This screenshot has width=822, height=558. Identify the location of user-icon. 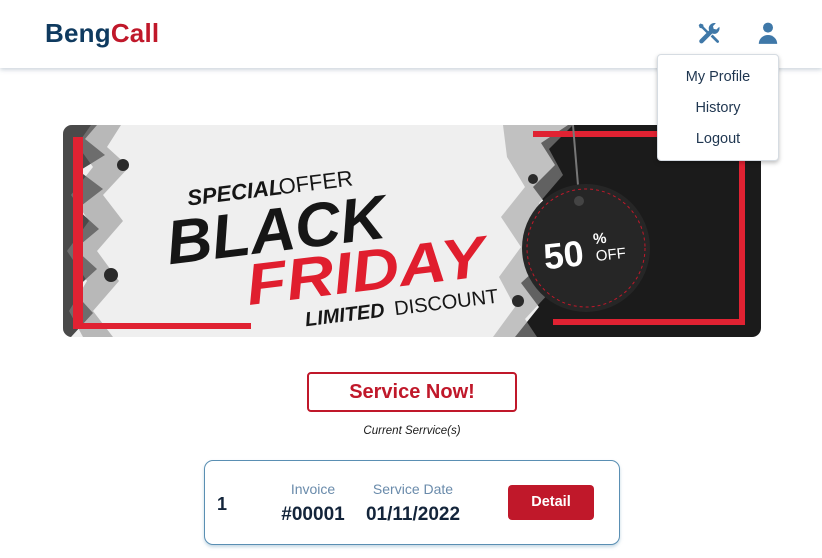
(768, 33).